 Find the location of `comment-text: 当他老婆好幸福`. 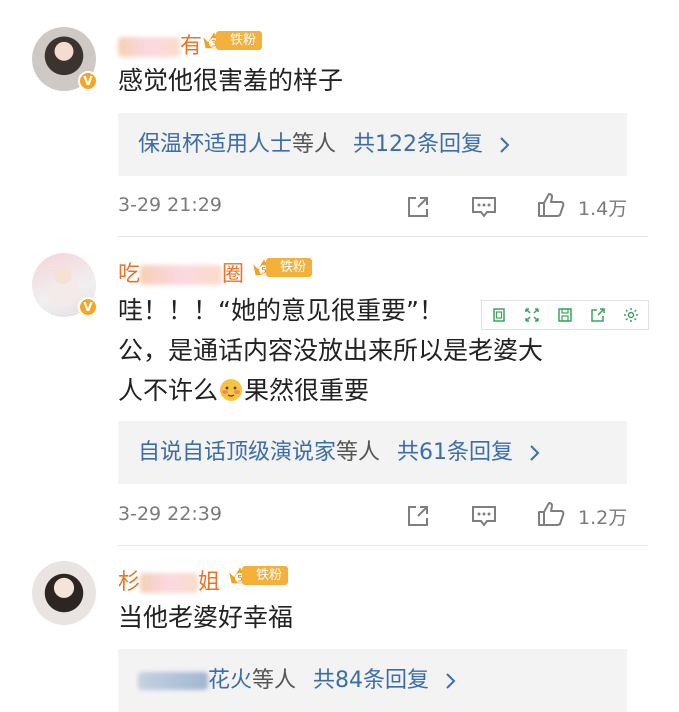

comment-text: 当他老婆好幸福 is located at coordinates (206, 617).